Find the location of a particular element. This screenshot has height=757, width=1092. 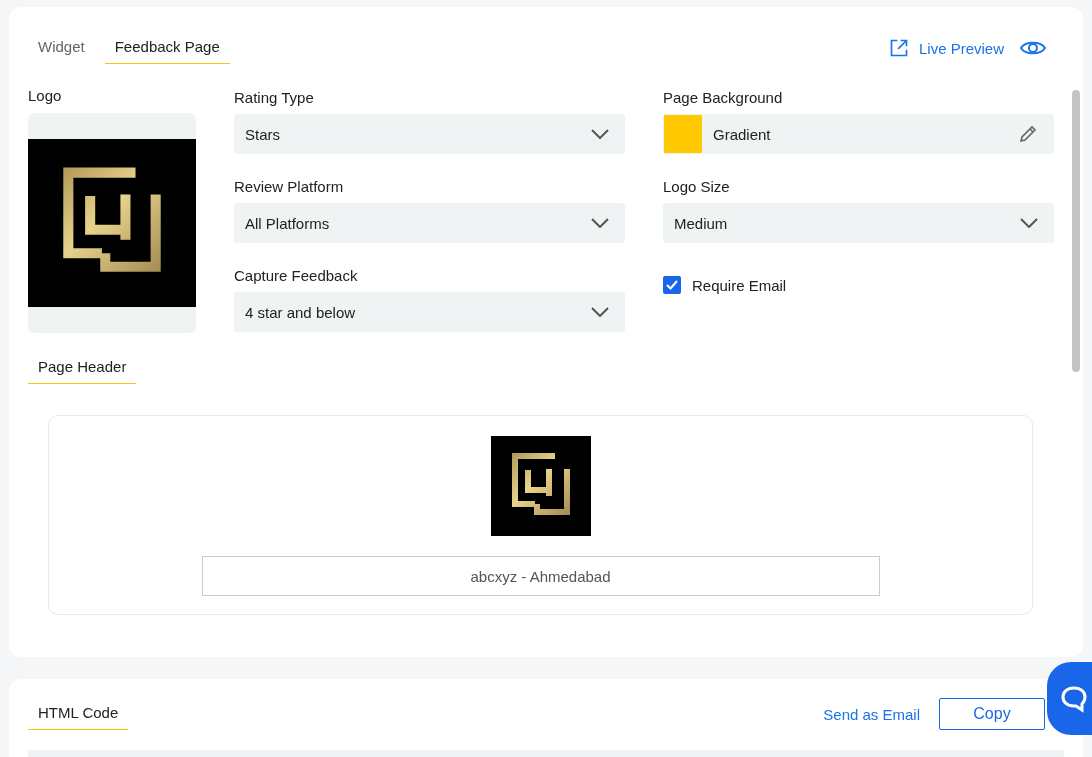

business-name-field: abcxyz - Ahmedabad is located at coordinates (540, 576).